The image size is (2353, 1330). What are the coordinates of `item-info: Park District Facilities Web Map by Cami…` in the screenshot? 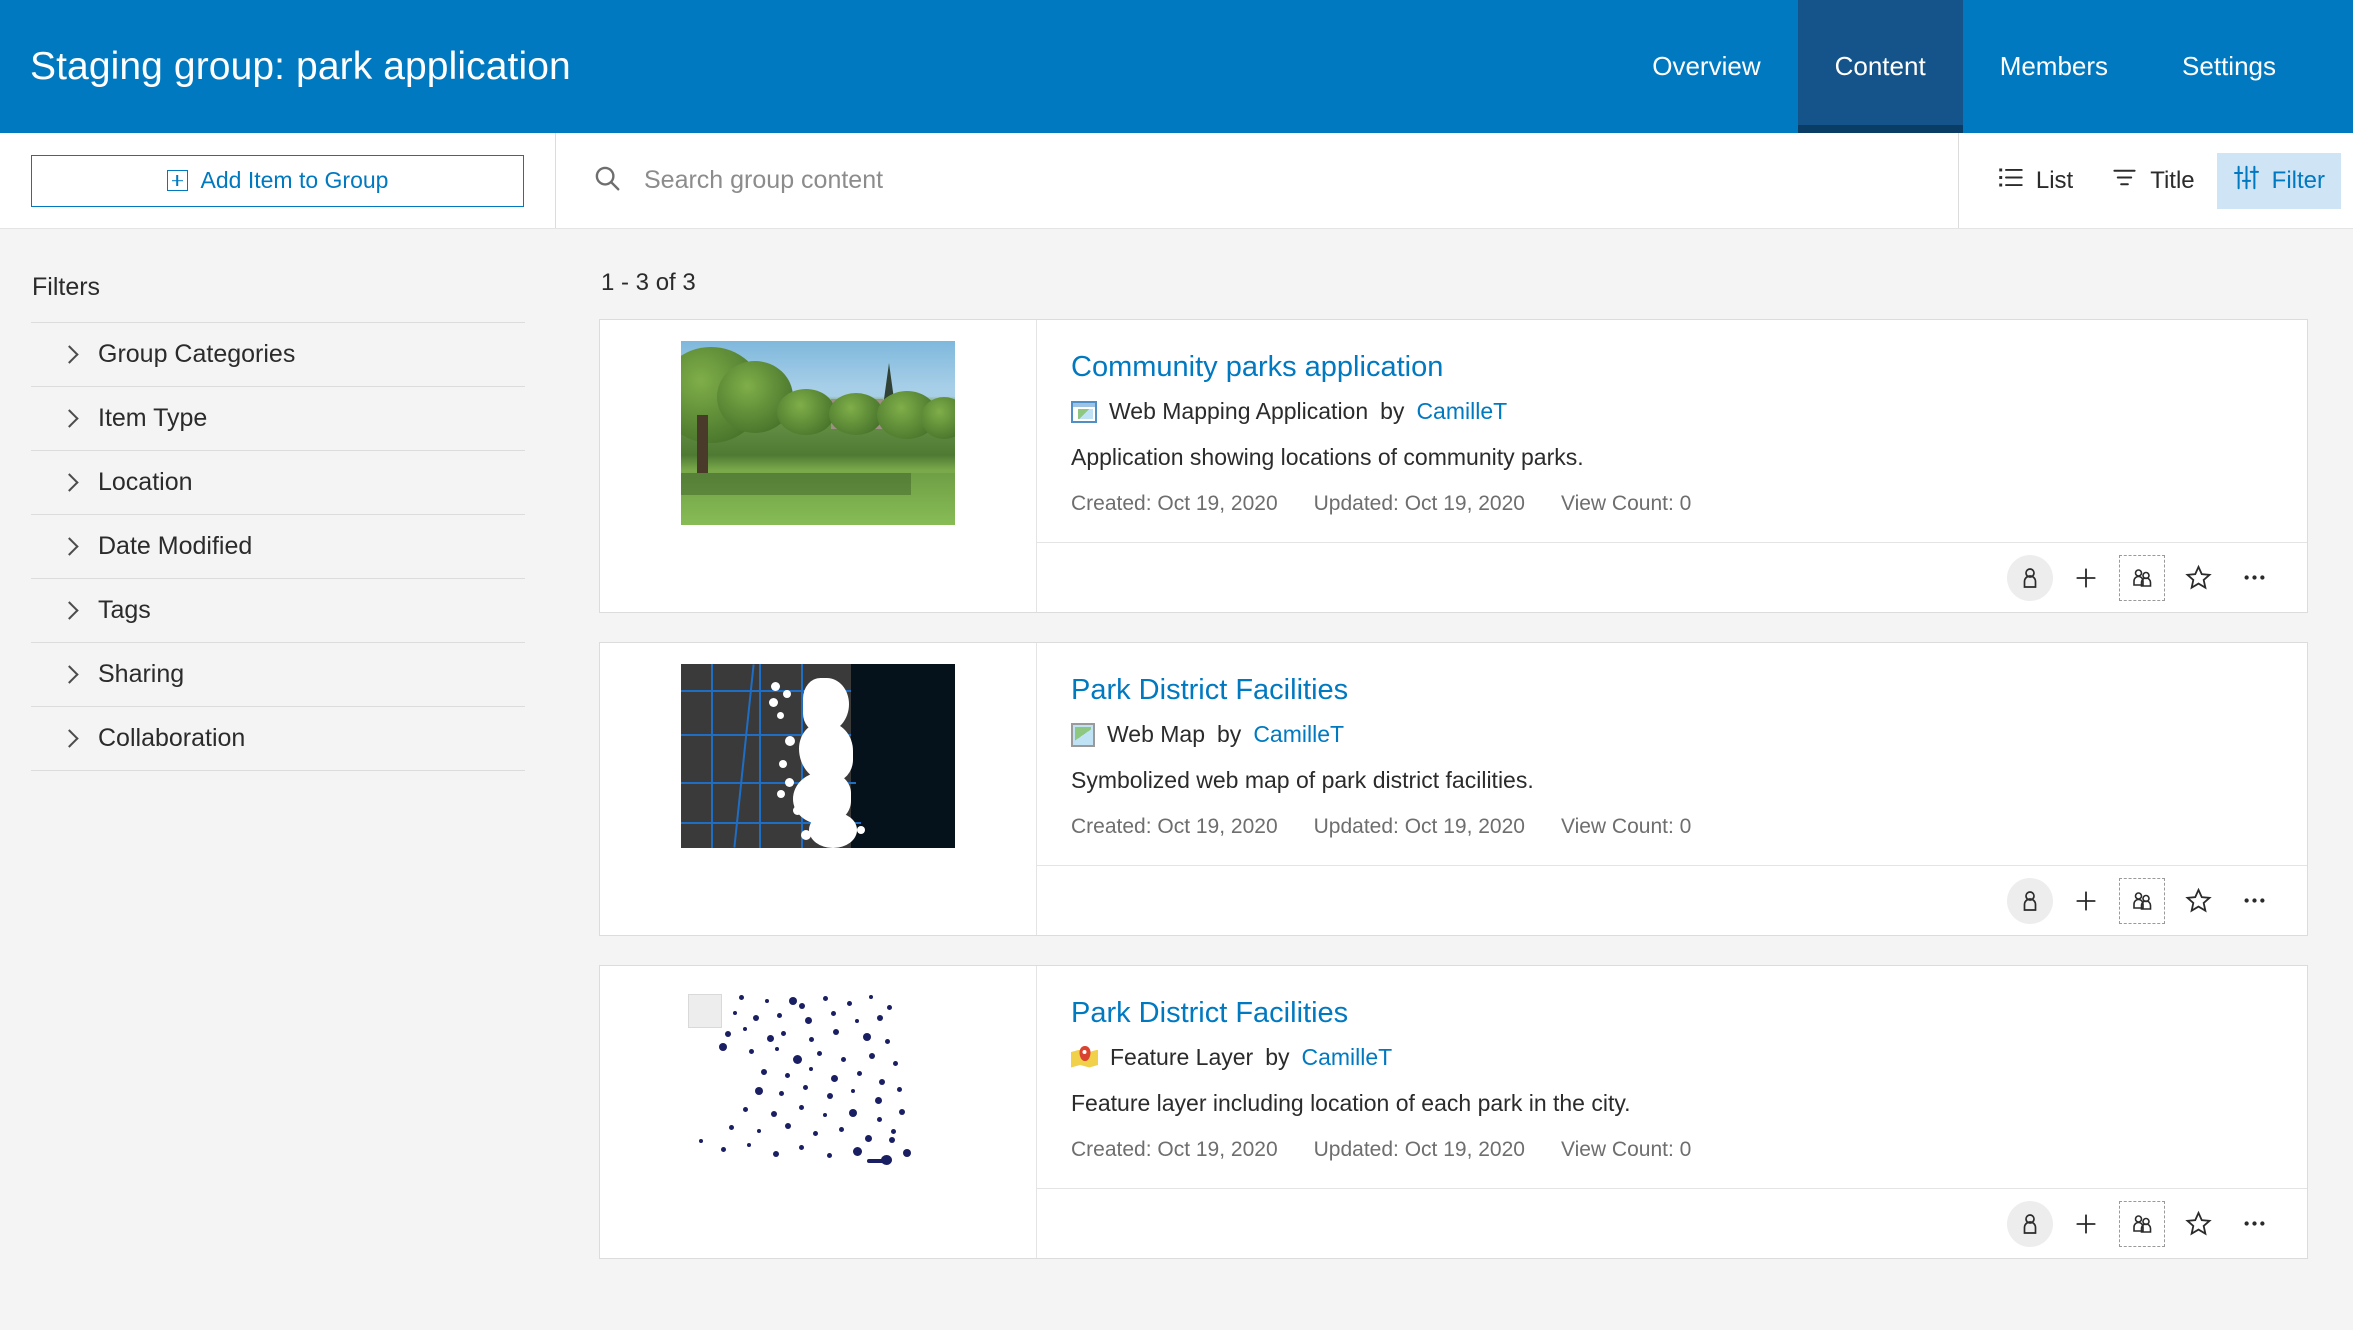 It's located at (1672, 754).